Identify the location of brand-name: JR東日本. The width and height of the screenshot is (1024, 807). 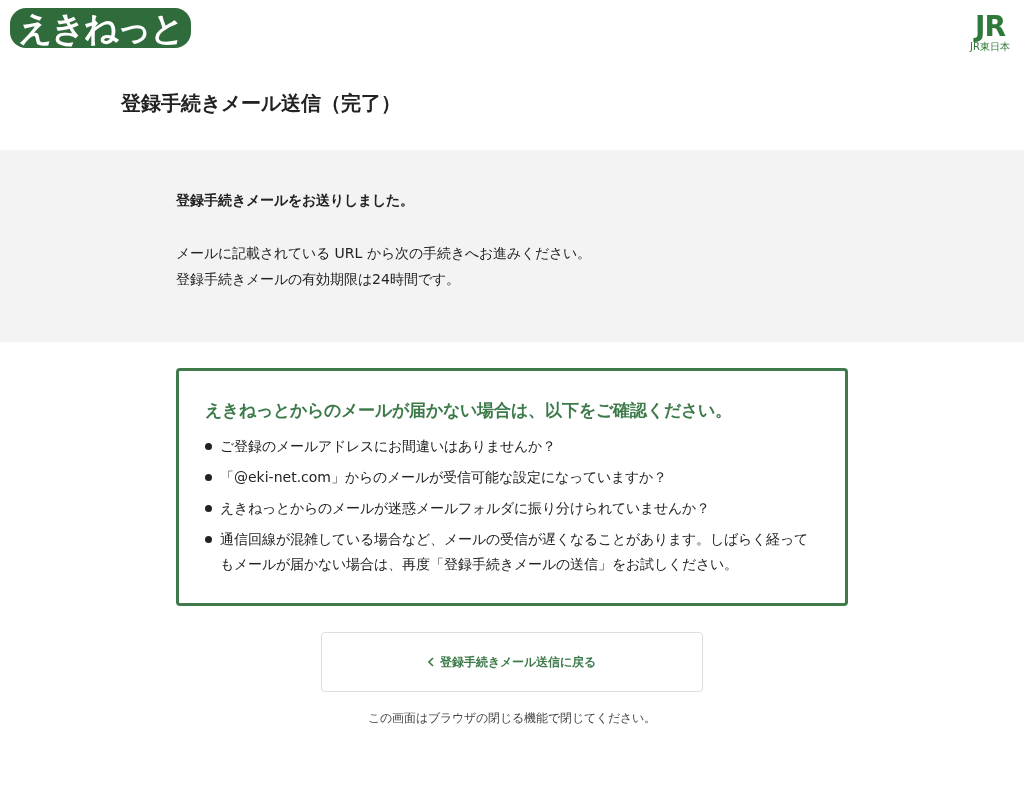
(990, 47).